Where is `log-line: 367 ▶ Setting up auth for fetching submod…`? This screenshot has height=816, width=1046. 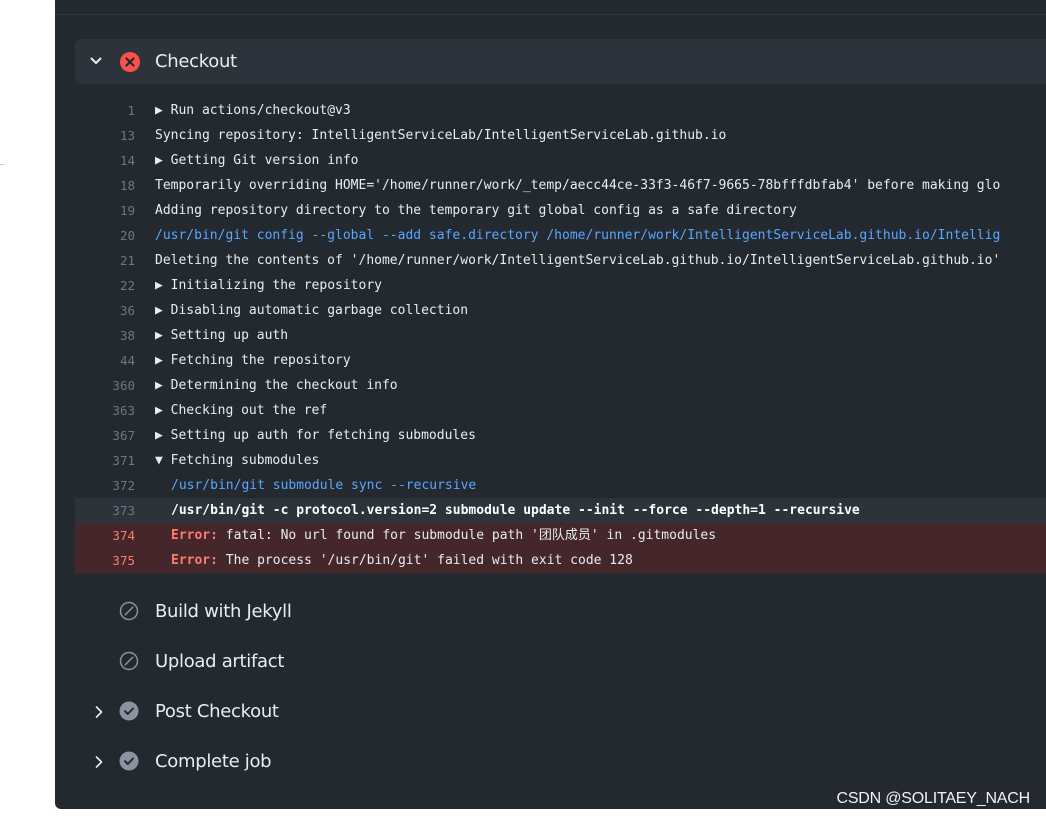 log-line: 367 ▶ Setting up auth for fetching submod… is located at coordinates (560, 435).